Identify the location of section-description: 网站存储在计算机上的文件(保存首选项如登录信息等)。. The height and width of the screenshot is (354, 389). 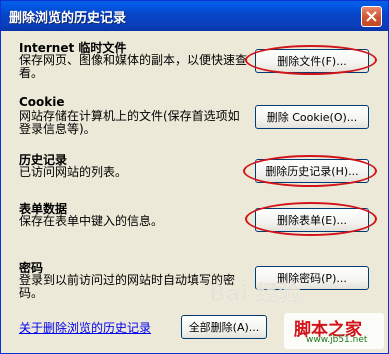
(129, 122).